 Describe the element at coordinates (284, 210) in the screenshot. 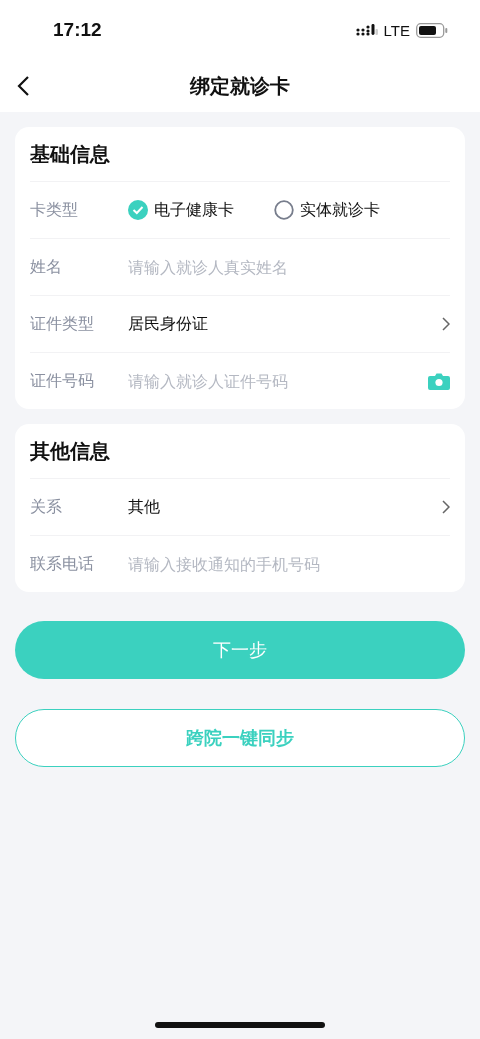

I see `radio-icon` at that location.